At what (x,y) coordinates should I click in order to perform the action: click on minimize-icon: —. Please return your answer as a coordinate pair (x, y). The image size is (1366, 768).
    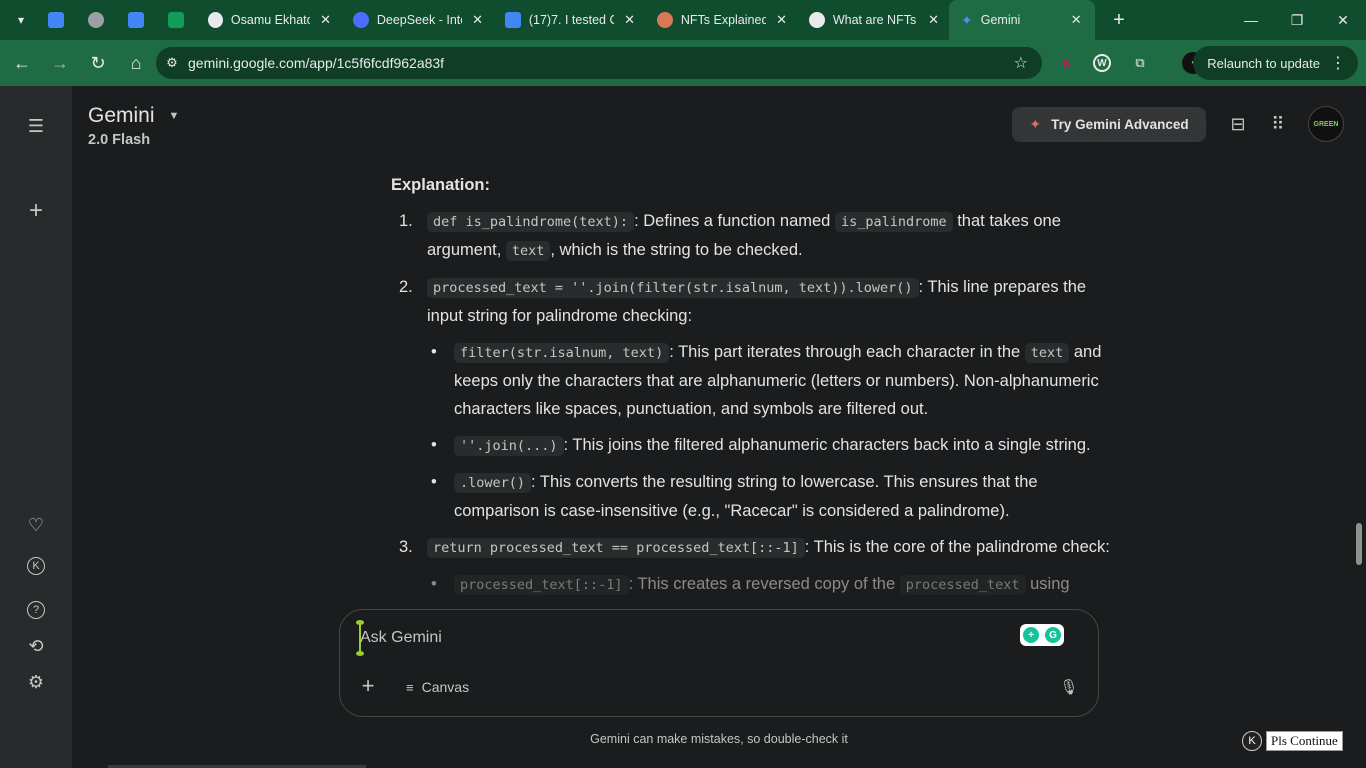
    Looking at the image, I should click on (1251, 20).